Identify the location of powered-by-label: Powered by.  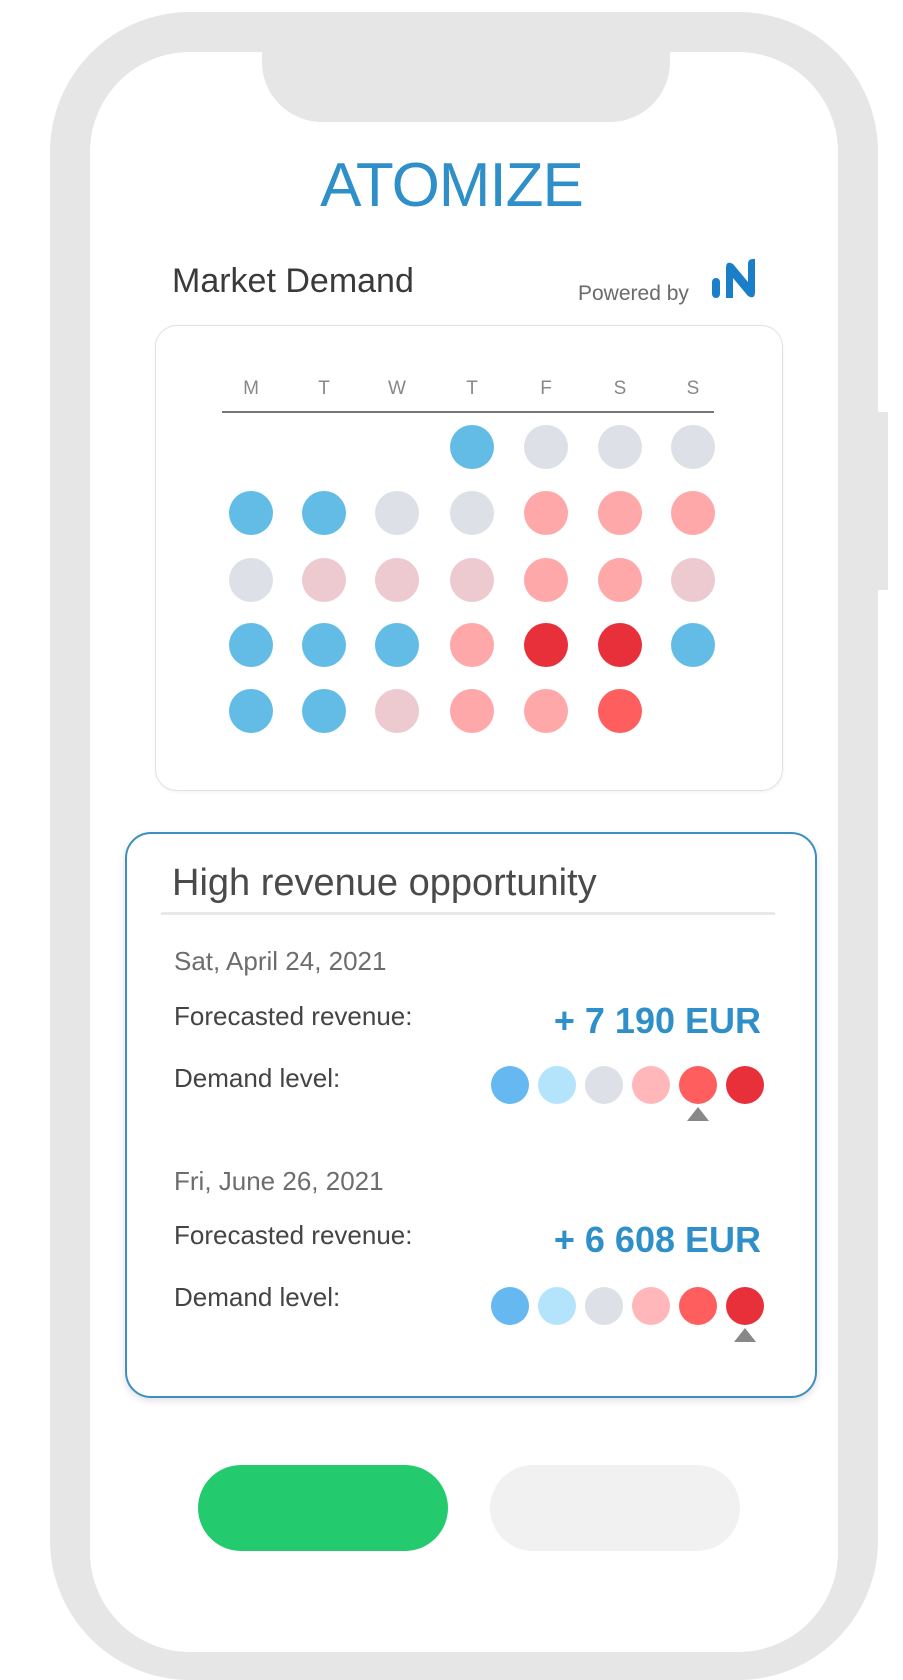
(633, 293).